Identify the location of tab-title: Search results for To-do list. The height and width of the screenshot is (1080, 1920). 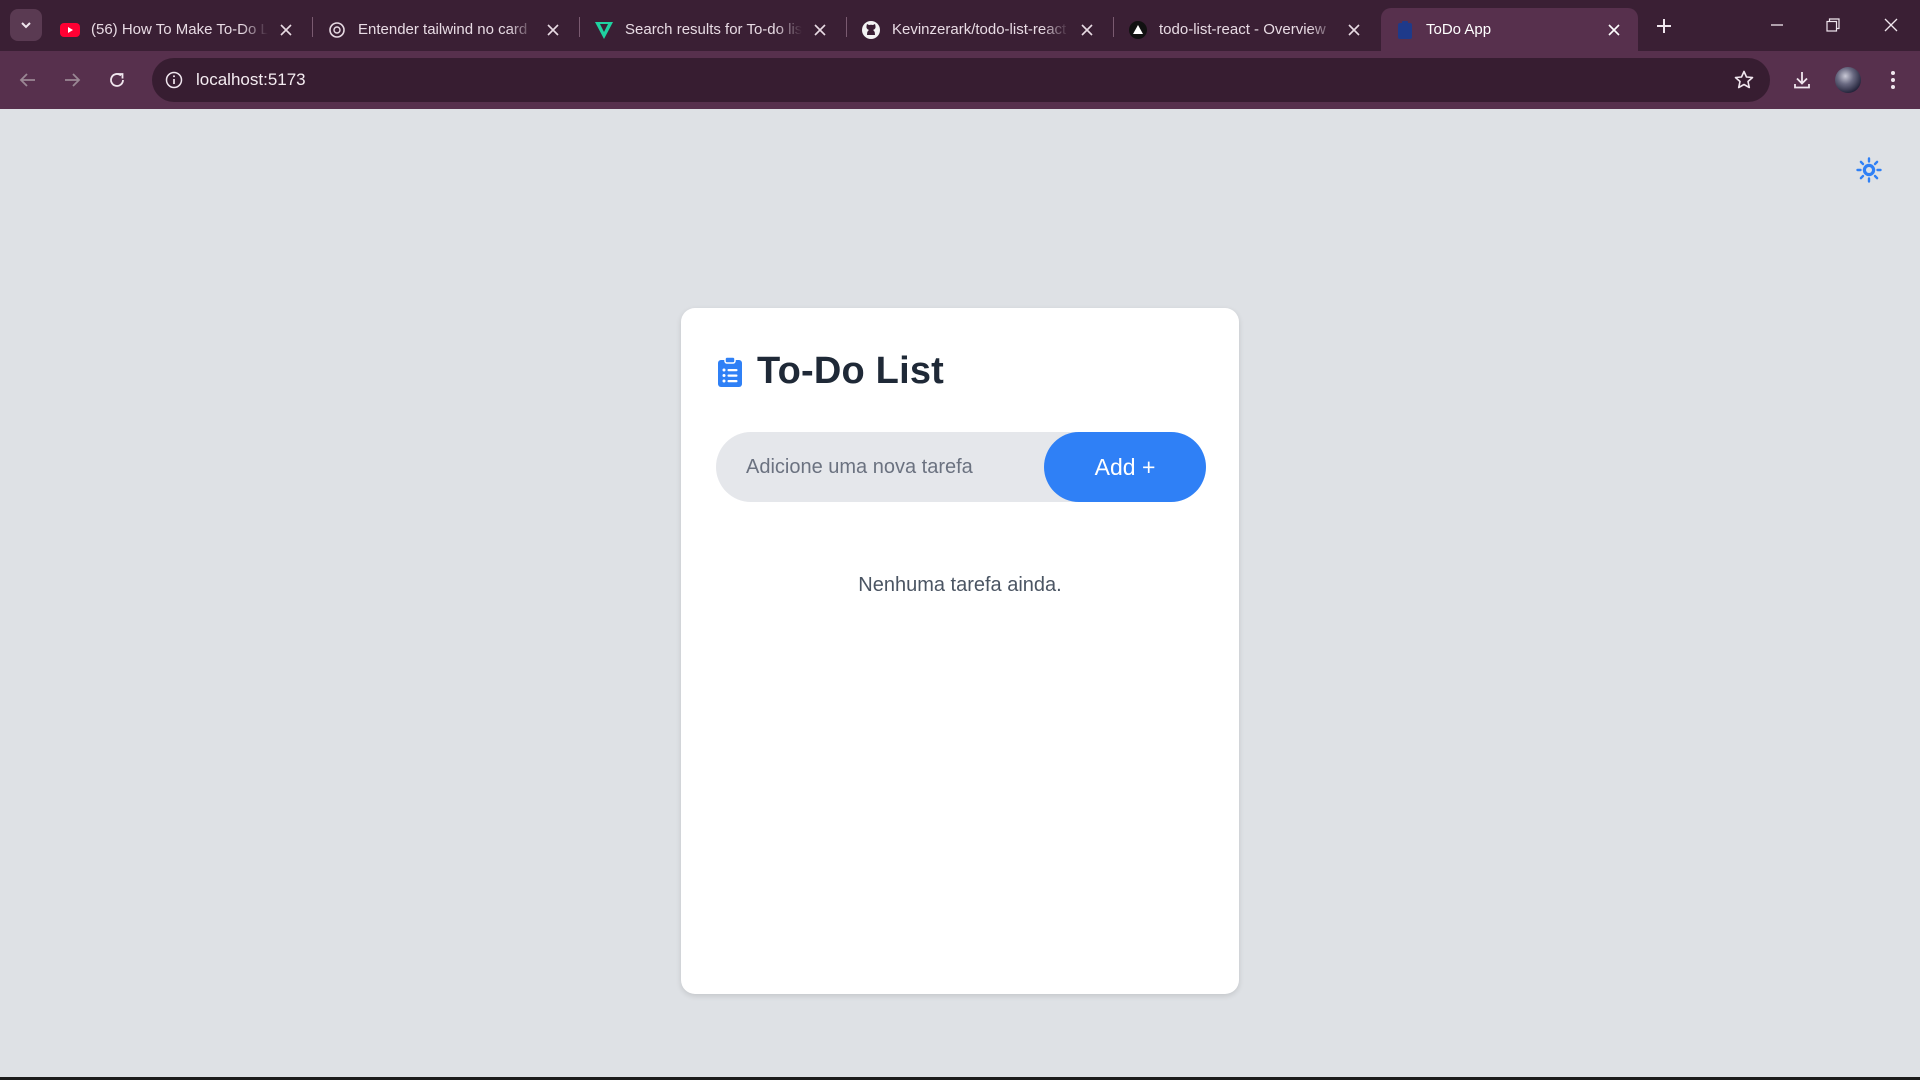
(713, 29).